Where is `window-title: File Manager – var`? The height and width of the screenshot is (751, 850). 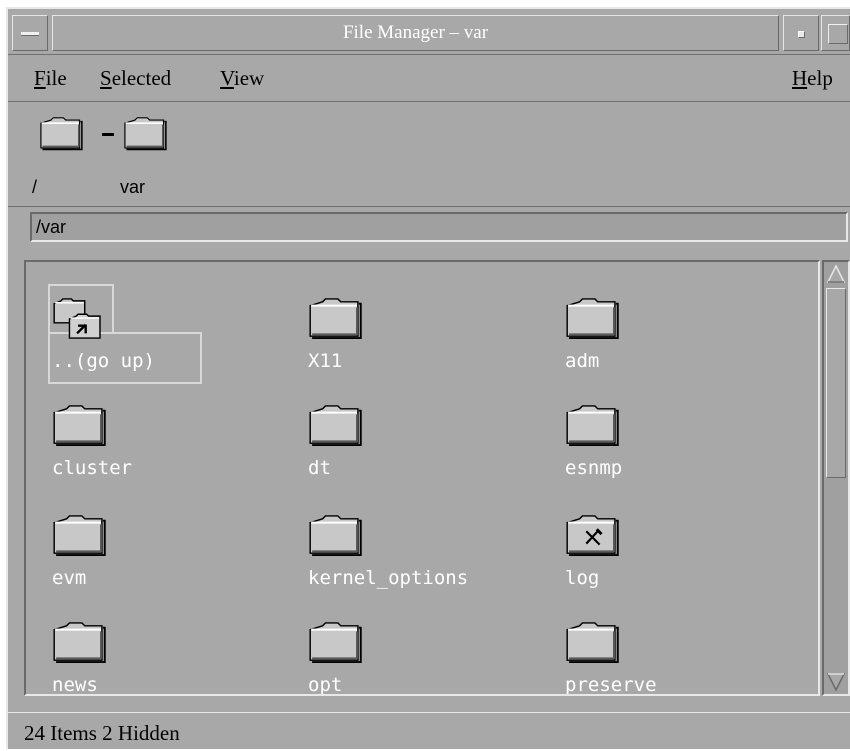
window-title: File Manager – var is located at coordinates (415, 33).